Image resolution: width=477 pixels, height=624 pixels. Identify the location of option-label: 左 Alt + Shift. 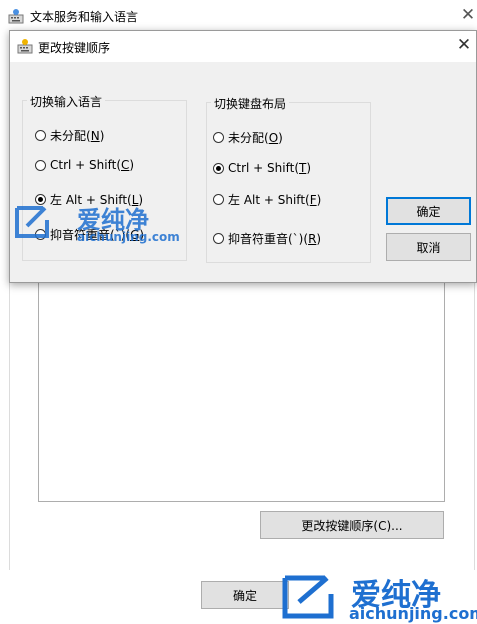
(267, 200).